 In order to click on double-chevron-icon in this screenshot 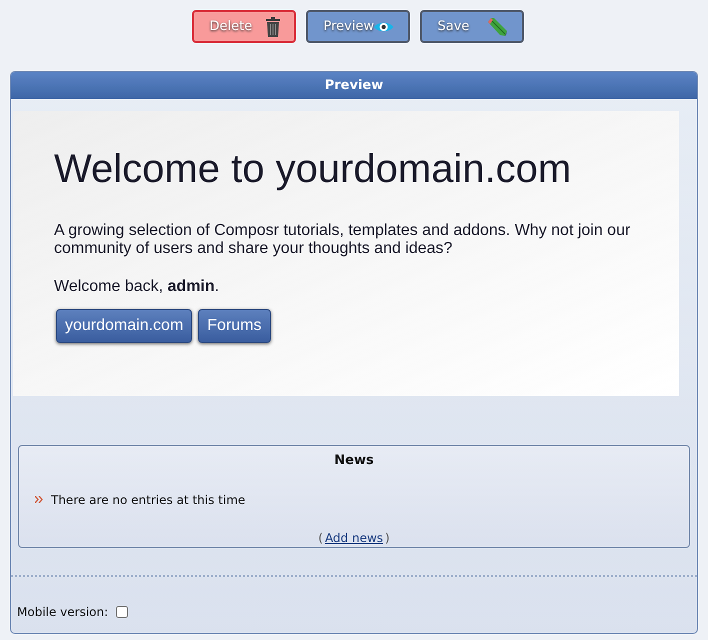, I will do `click(39, 499)`.